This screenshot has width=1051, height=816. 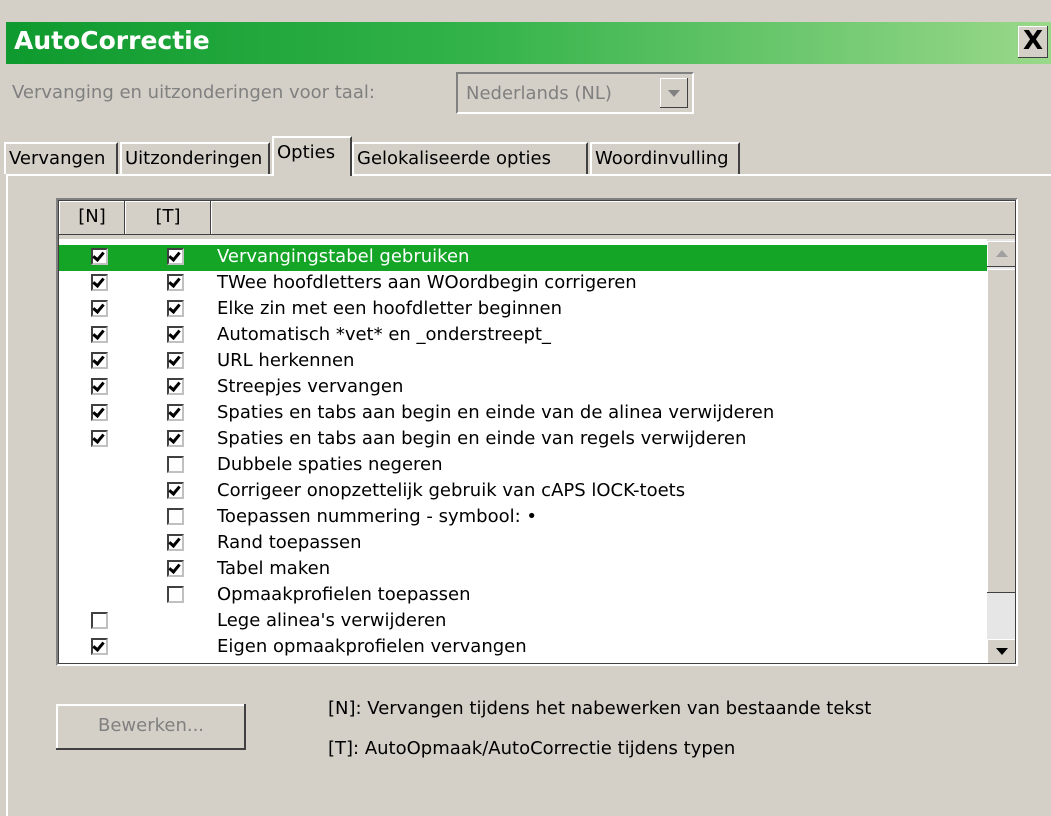 I want to click on list-item-label: Automatisch *vet* en _onderstreept_, so click(x=384, y=334).